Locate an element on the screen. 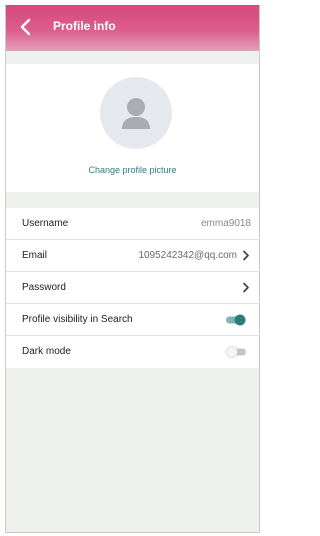  username-value: emma9018 is located at coordinates (225, 223).